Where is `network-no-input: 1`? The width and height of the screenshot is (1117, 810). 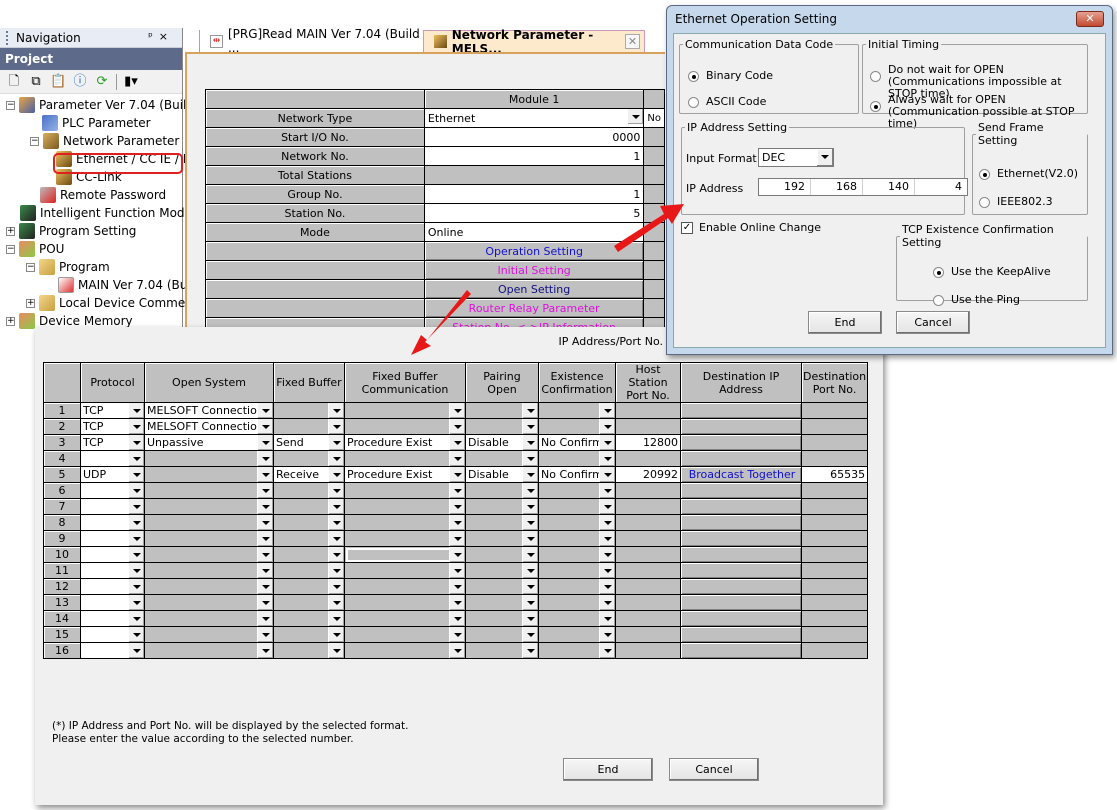 network-no-input: 1 is located at coordinates (534, 156).